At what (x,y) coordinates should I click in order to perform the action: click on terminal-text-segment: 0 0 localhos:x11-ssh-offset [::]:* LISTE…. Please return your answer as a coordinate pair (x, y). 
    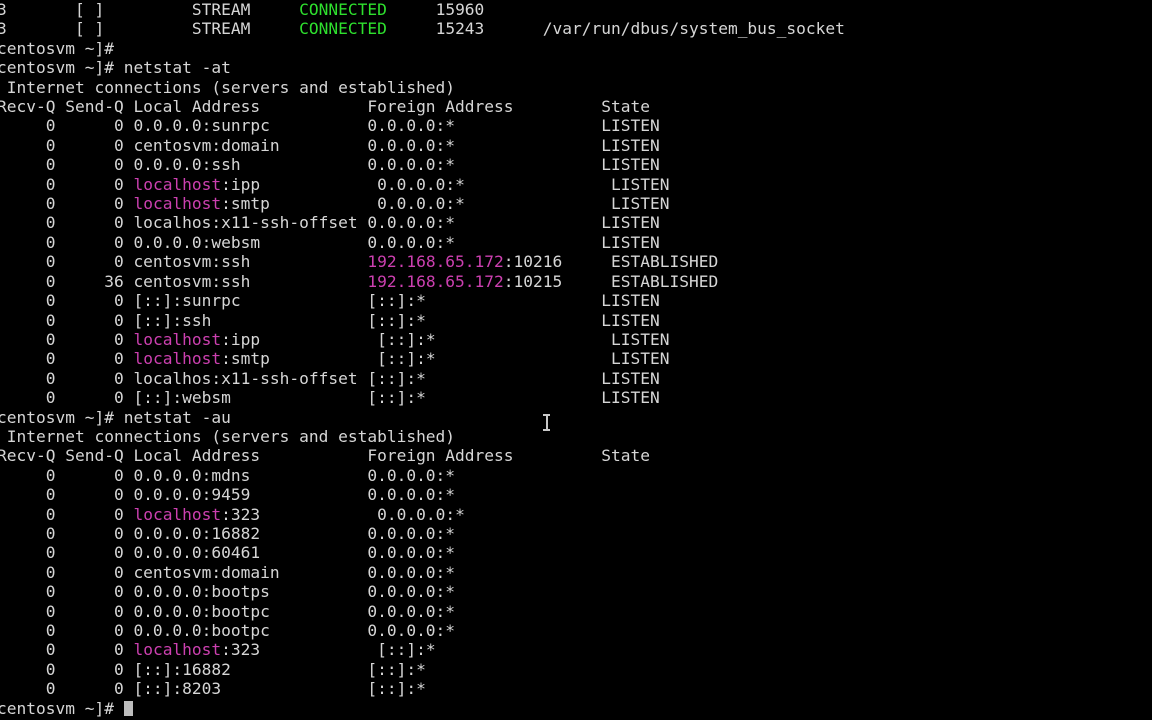
    Looking at the image, I should click on (330, 378).